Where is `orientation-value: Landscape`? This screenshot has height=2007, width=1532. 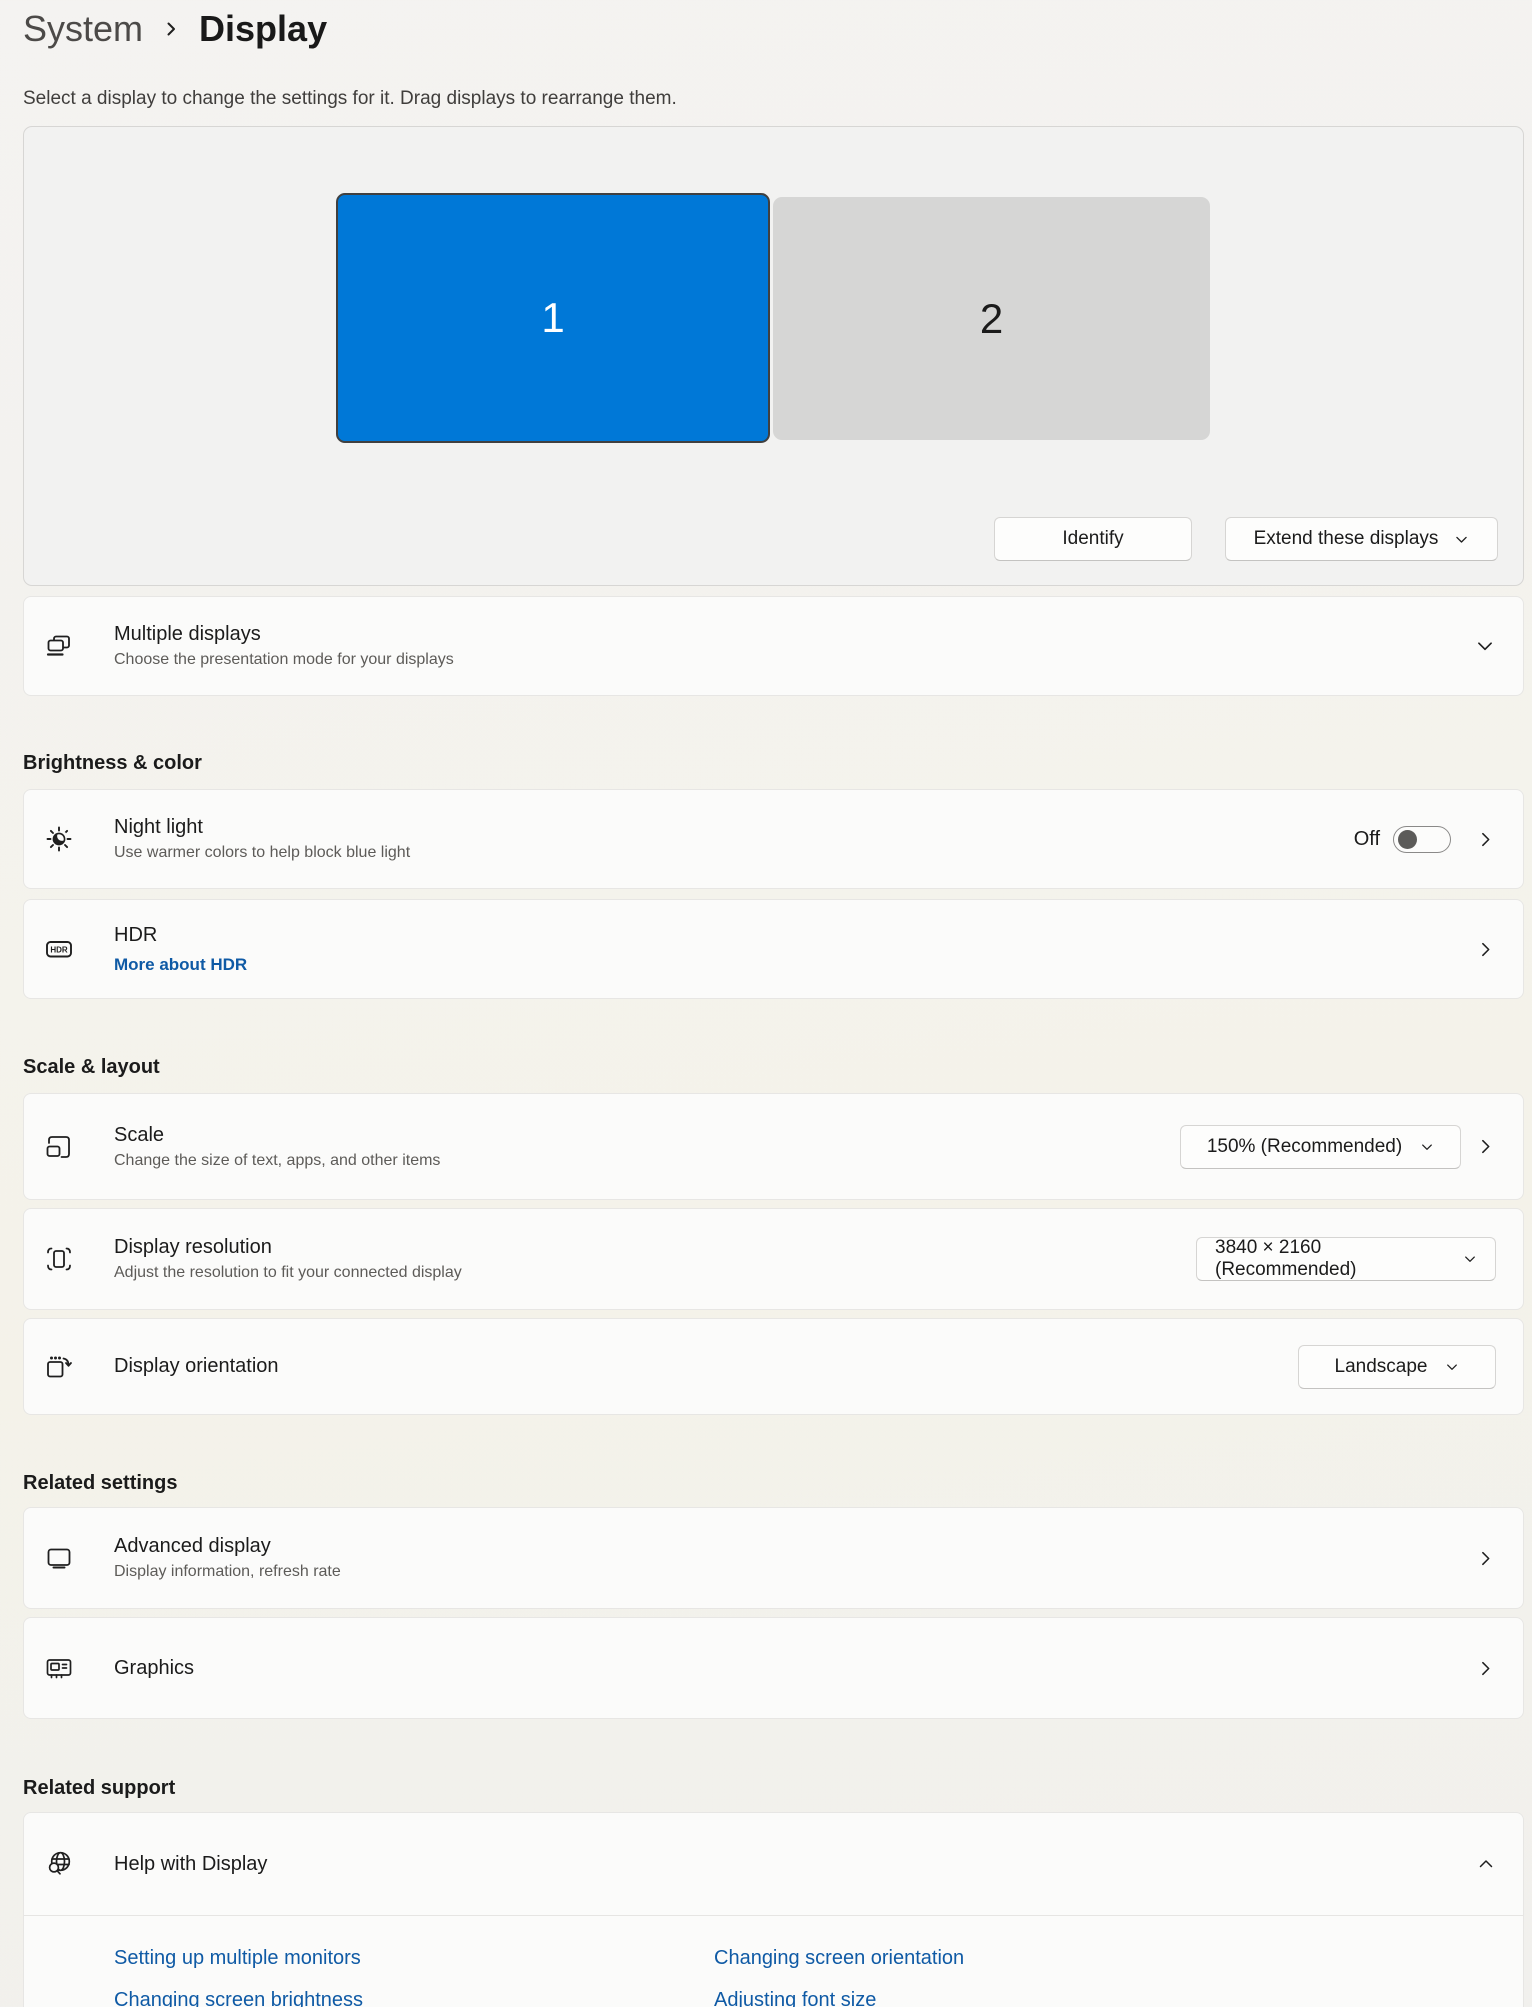
orientation-value: Landscape is located at coordinates (1381, 1366).